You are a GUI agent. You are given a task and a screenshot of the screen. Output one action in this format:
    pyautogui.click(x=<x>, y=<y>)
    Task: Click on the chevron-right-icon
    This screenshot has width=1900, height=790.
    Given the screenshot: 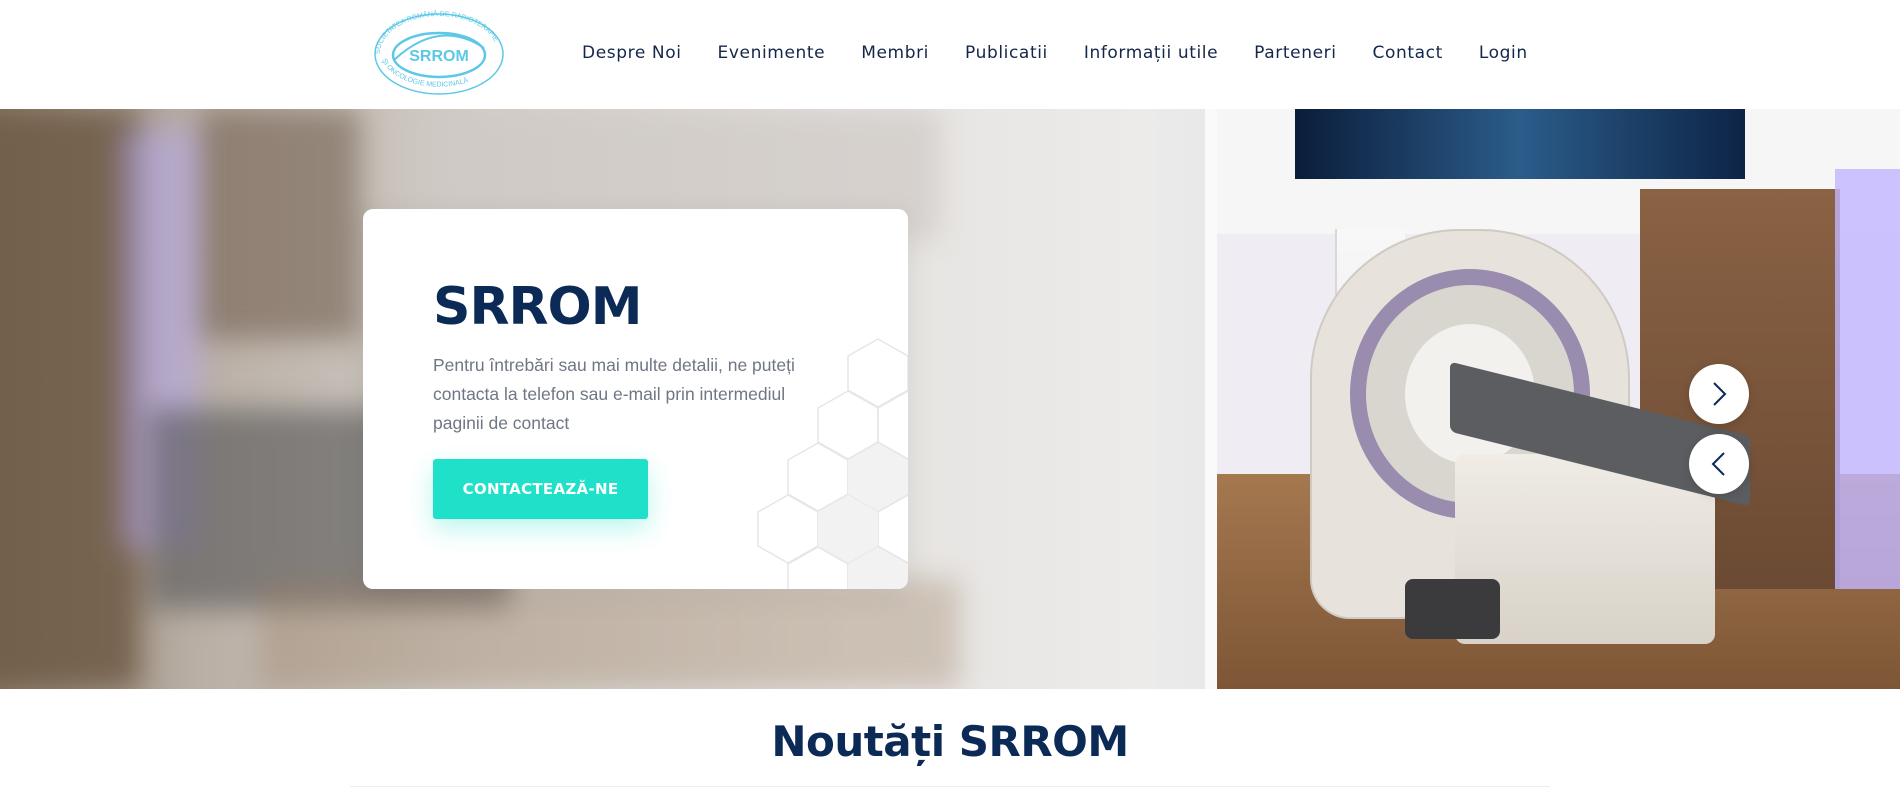 What is the action you would take?
    pyautogui.click(x=1720, y=394)
    